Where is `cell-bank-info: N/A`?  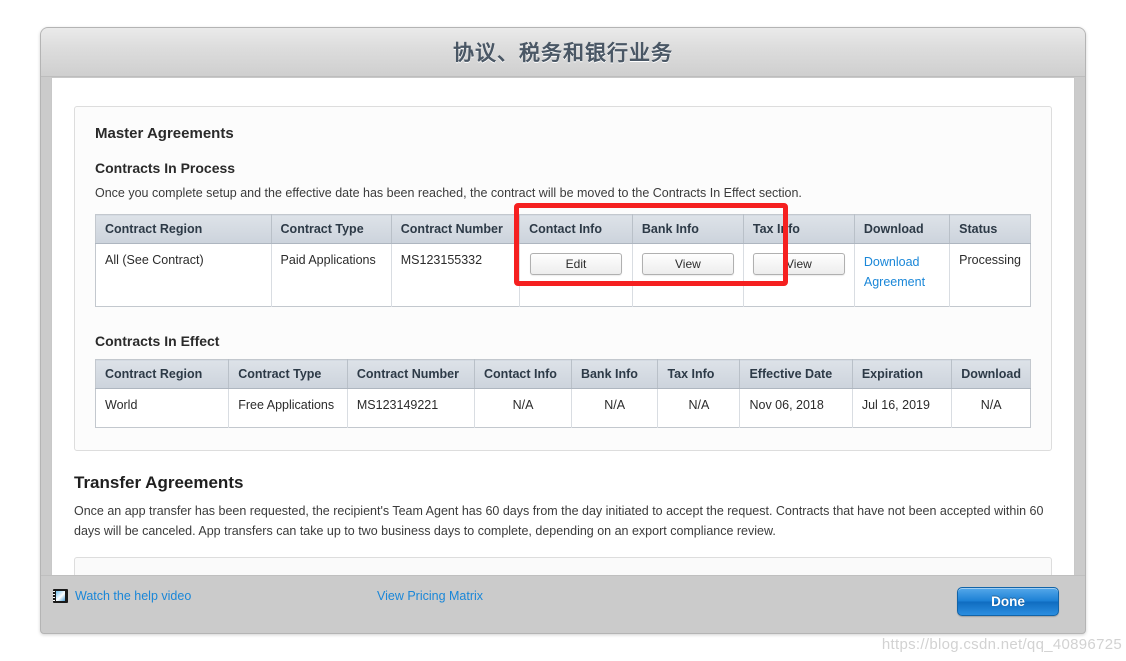
cell-bank-info: N/A is located at coordinates (615, 408).